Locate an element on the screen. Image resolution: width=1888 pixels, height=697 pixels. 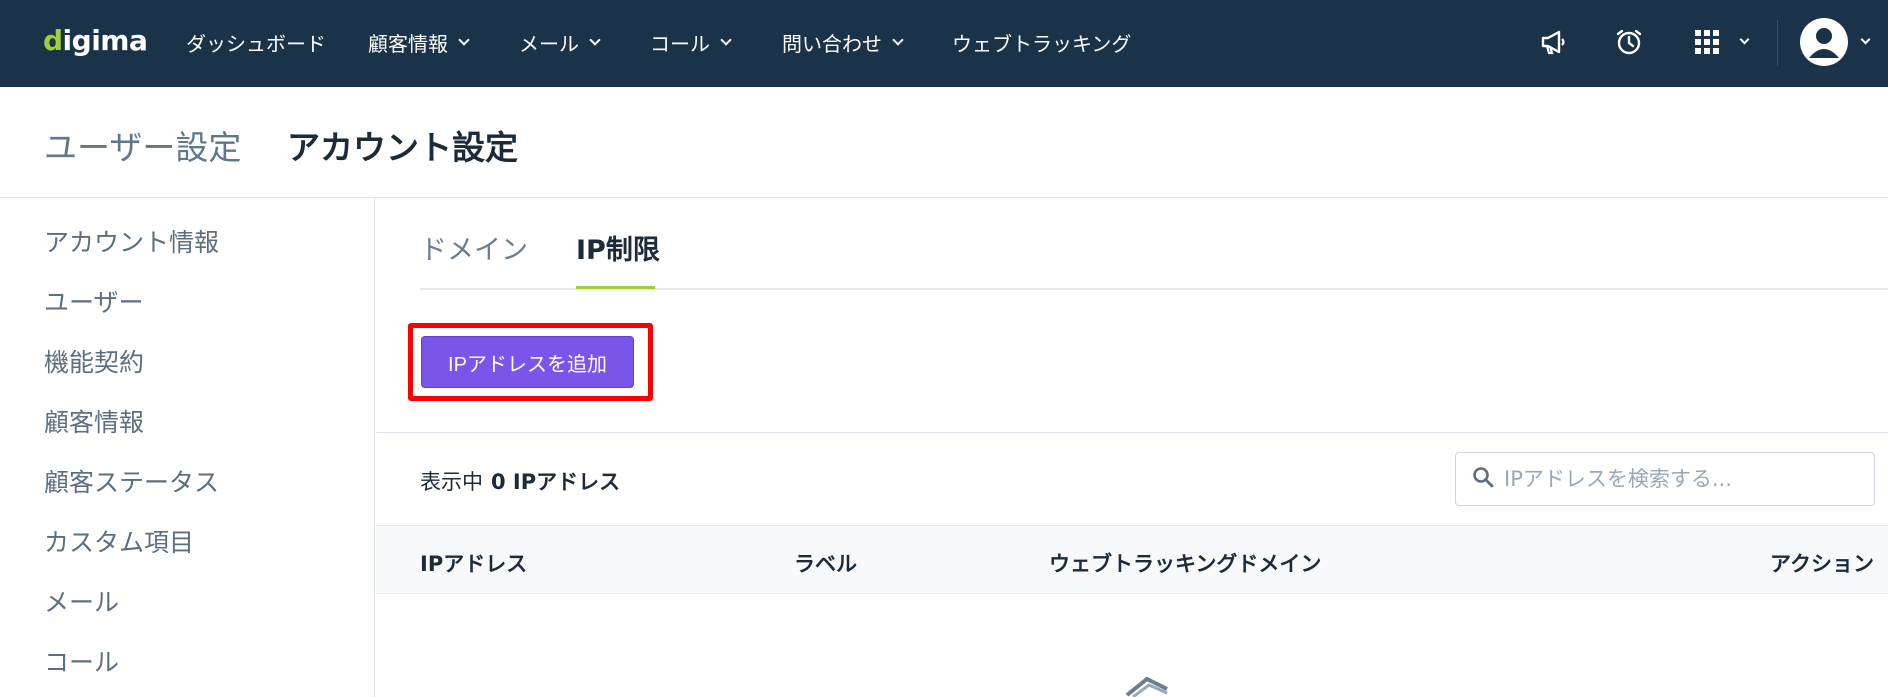
sidebar-item-account-info: アカウント情報 is located at coordinates (131, 241).